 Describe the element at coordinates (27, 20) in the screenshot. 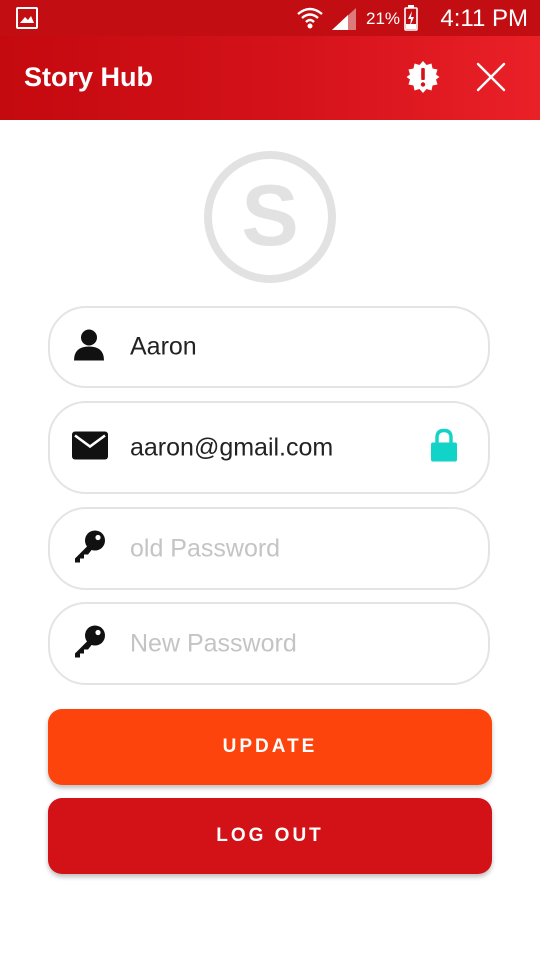

I see `gallery-icon` at that location.